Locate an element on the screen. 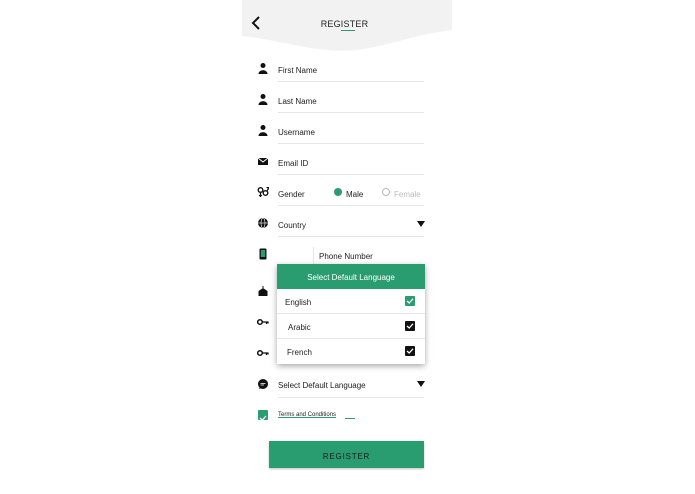  phone-placeholder: Phone Number is located at coordinates (346, 256).